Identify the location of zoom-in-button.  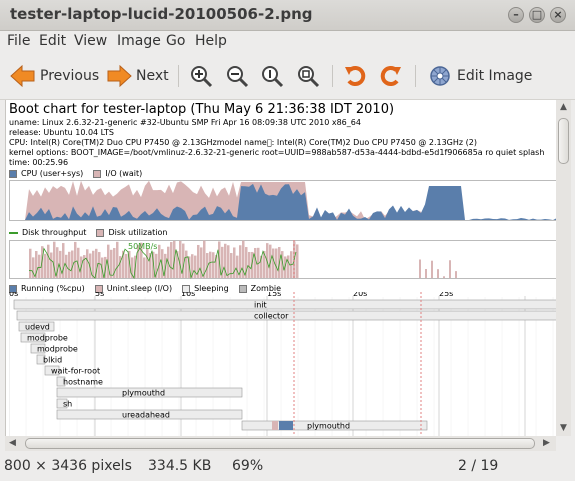
(201, 76).